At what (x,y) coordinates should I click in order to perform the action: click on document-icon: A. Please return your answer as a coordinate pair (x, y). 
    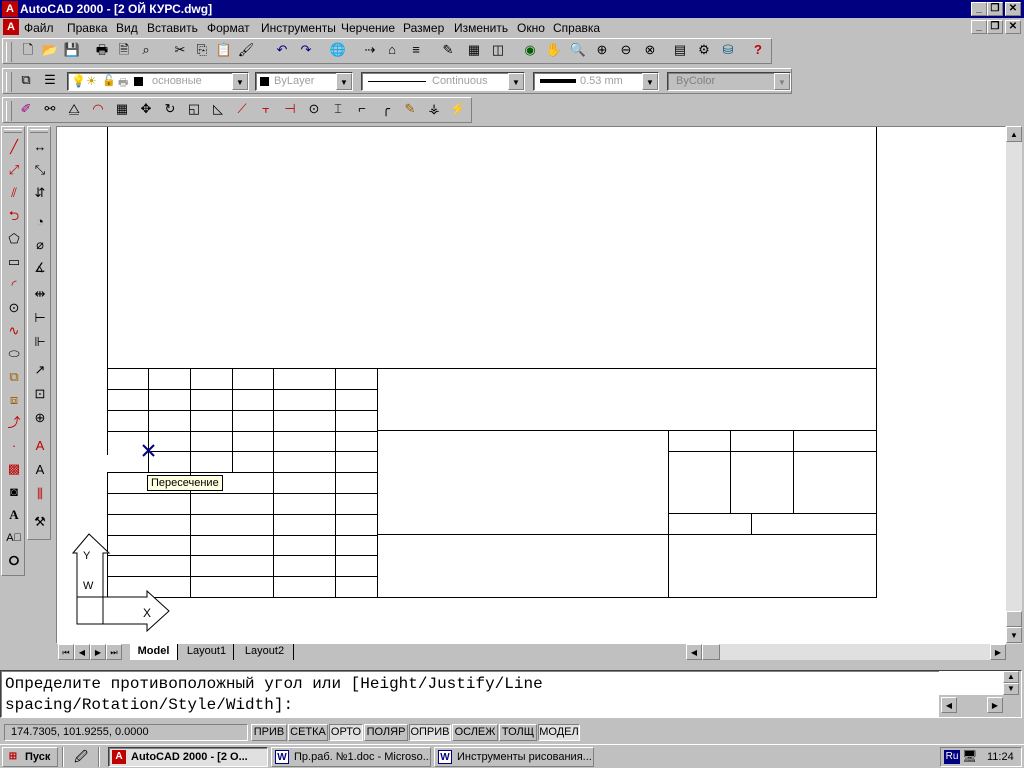
    Looking at the image, I should click on (11, 27).